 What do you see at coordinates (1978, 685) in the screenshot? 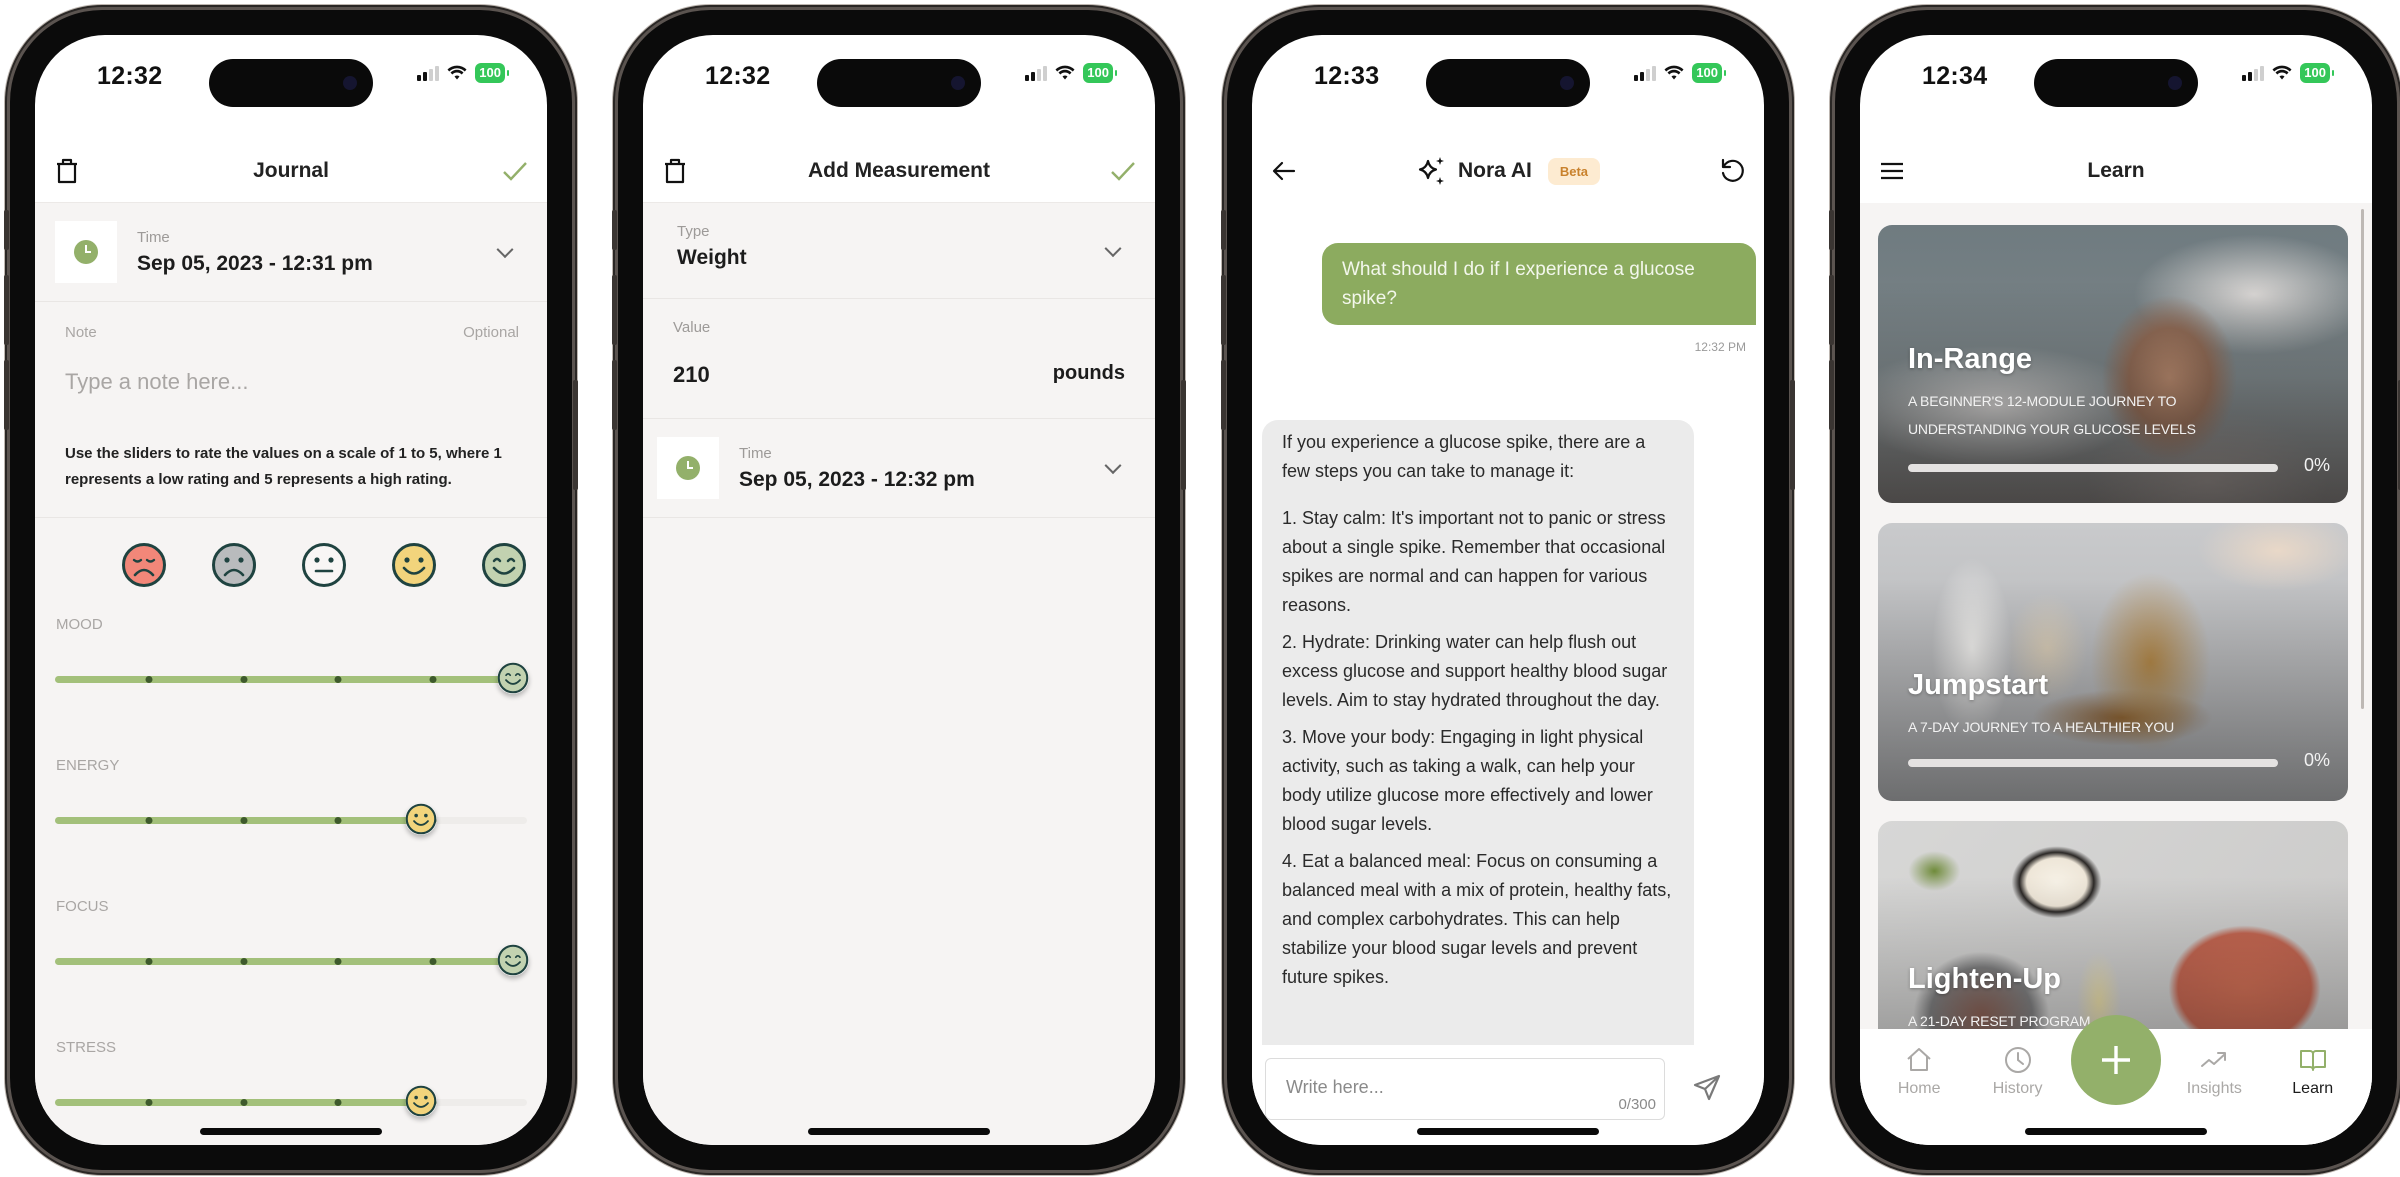
I see `program-title: Jumpstart` at bounding box center [1978, 685].